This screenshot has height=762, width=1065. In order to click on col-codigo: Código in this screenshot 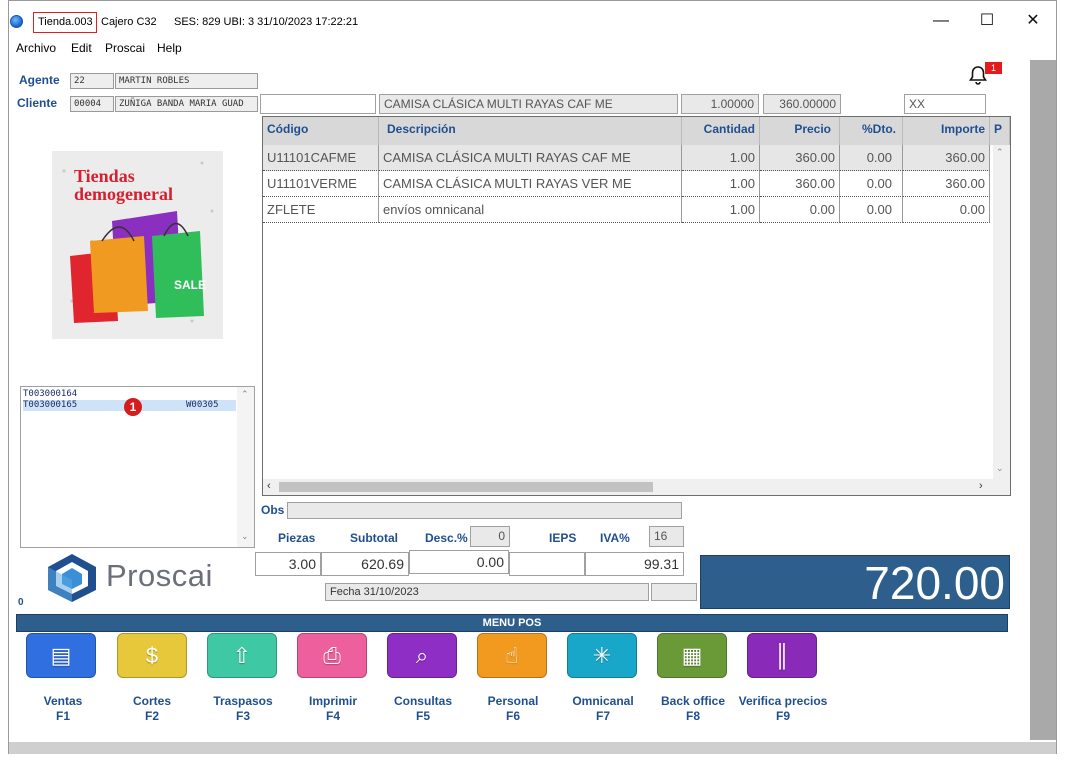, I will do `click(321, 131)`.